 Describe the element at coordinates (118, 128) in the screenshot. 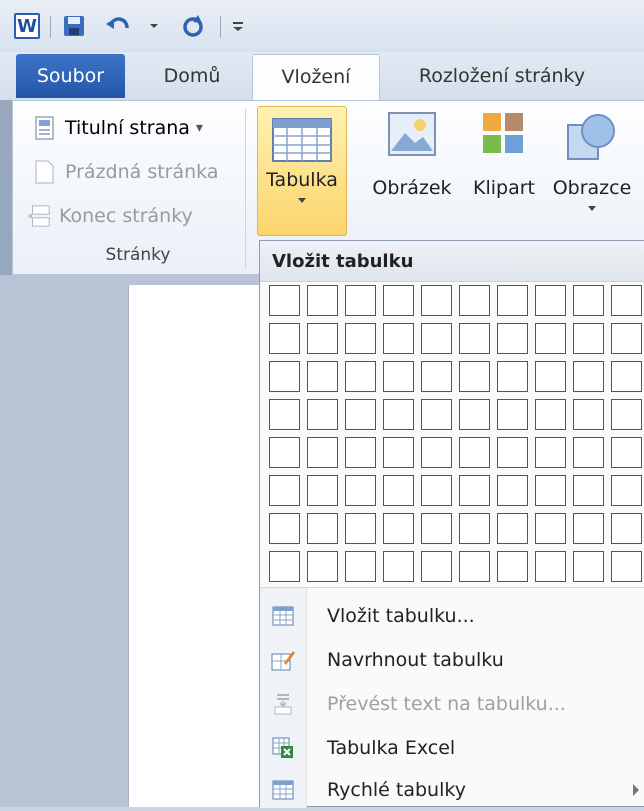

I see `cover-page-button: Titulní strana ▾` at that location.